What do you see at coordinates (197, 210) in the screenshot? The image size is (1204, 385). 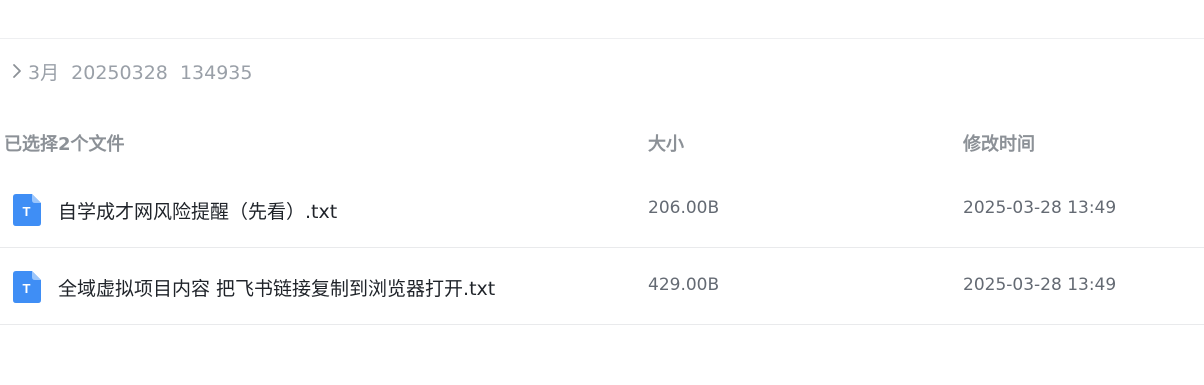 I see `file-name: 自学成才网风险提醒（先看）.txt` at bounding box center [197, 210].